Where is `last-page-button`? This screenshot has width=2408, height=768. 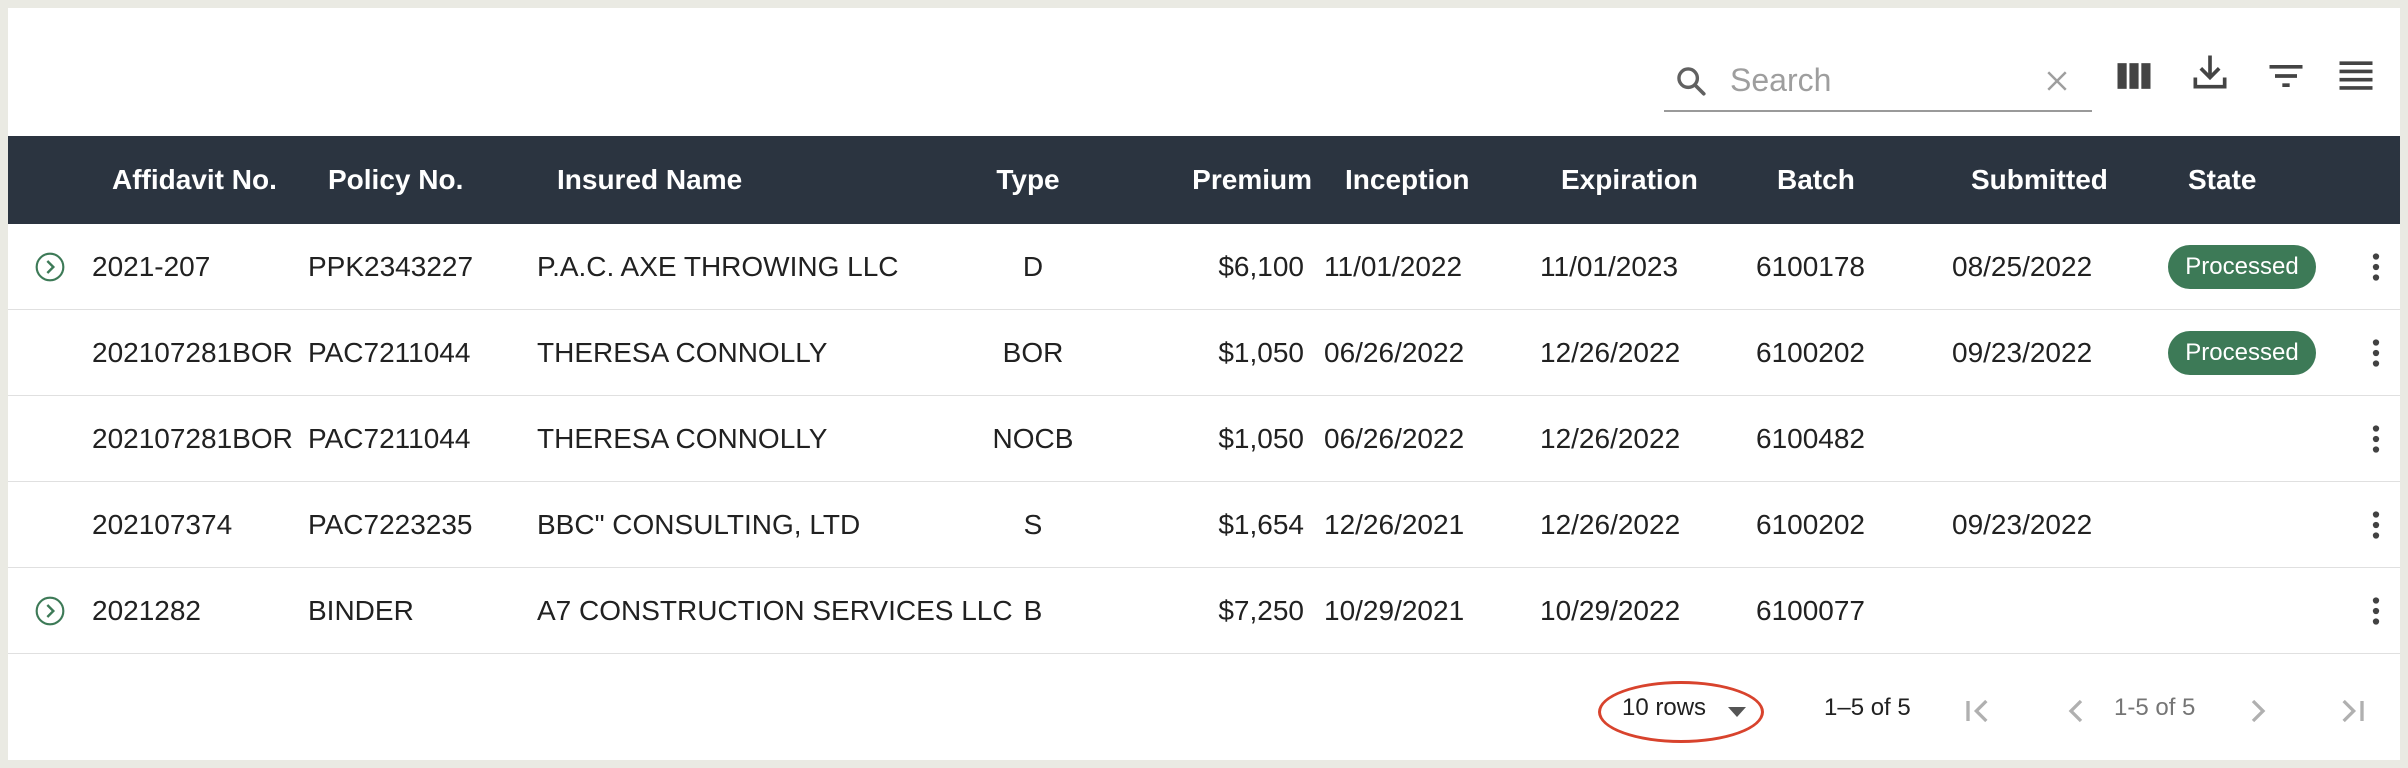 last-page-button is located at coordinates (2352, 711).